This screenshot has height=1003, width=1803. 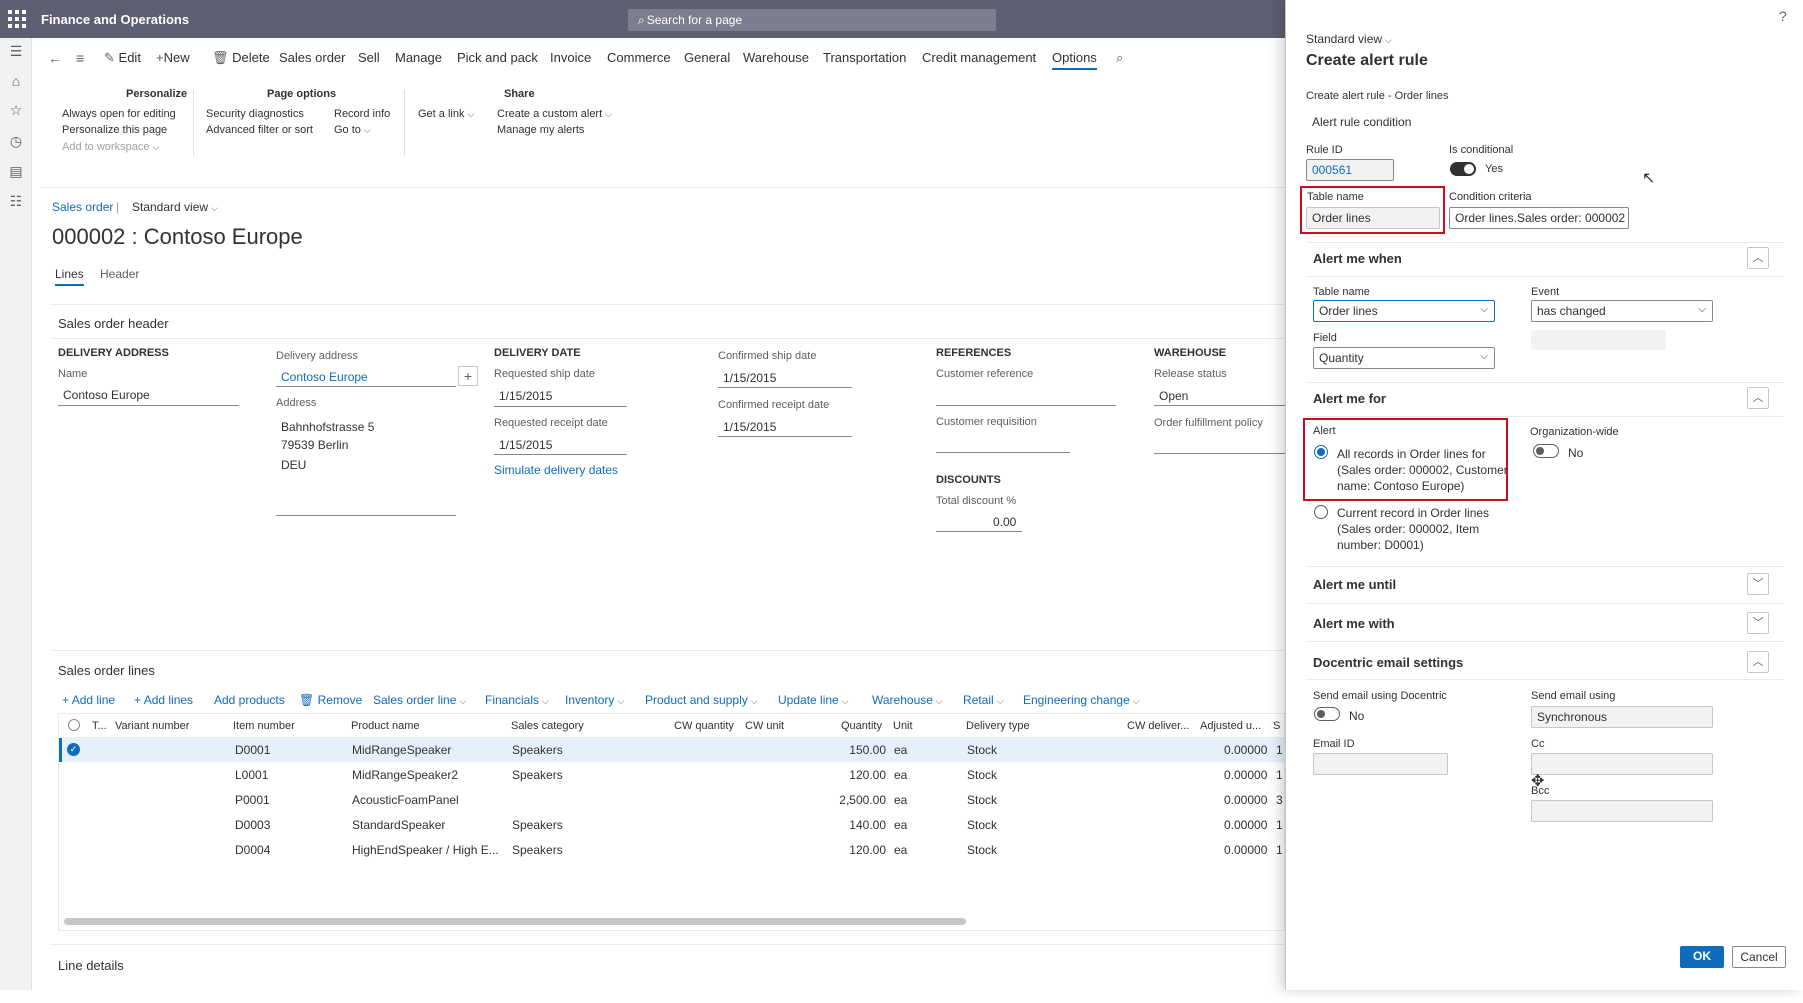 I want to click on section-title-line-details: Line details, so click(x=91, y=965).